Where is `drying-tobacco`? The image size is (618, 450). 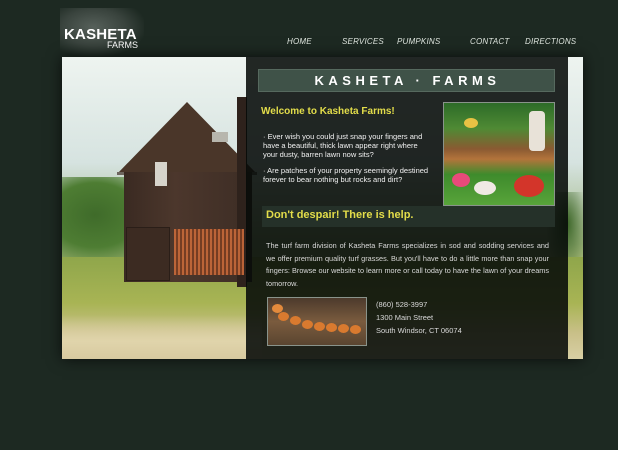
drying-tobacco is located at coordinates (209, 252).